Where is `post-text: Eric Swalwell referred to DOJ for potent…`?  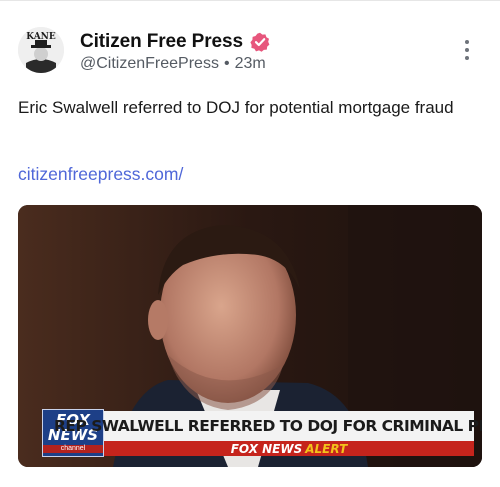 post-text: Eric Swalwell referred to DOJ for potent… is located at coordinates (236, 107).